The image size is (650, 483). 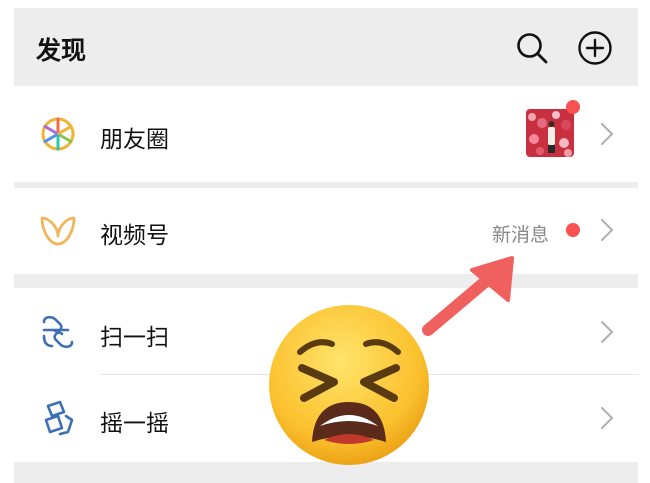 What do you see at coordinates (134, 140) in the screenshot?
I see `row-label-moments: 朋友圈` at bounding box center [134, 140].